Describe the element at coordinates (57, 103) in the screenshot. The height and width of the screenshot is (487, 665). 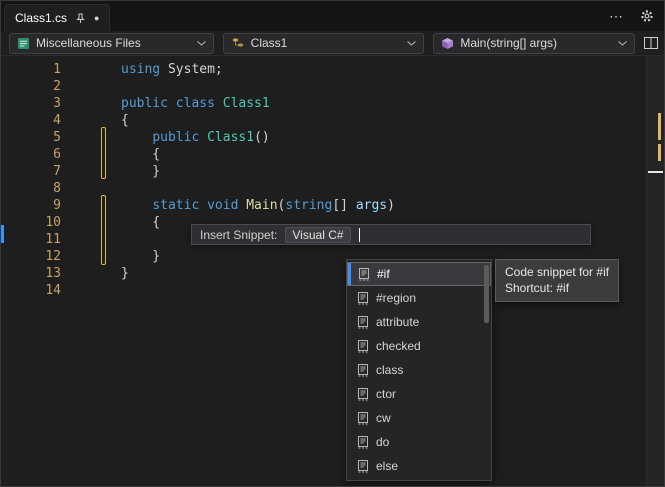
I see `line-number: 3` at that location.